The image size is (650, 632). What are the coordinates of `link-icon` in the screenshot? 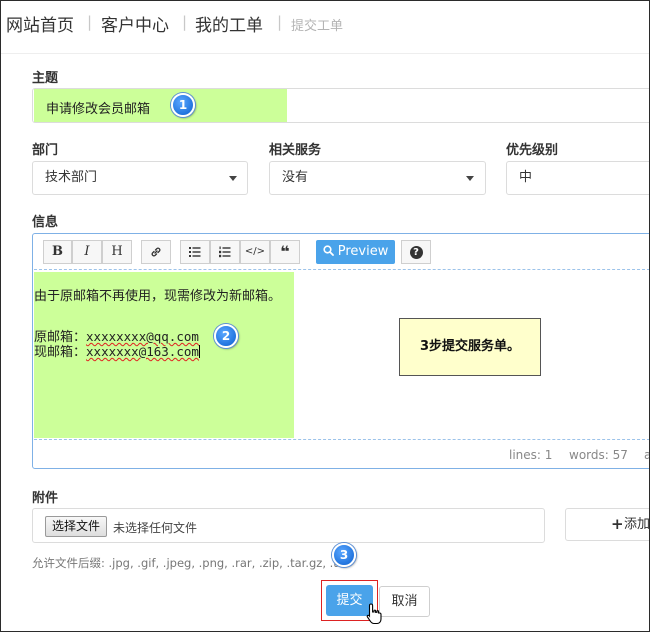 It's located at (156, 252).